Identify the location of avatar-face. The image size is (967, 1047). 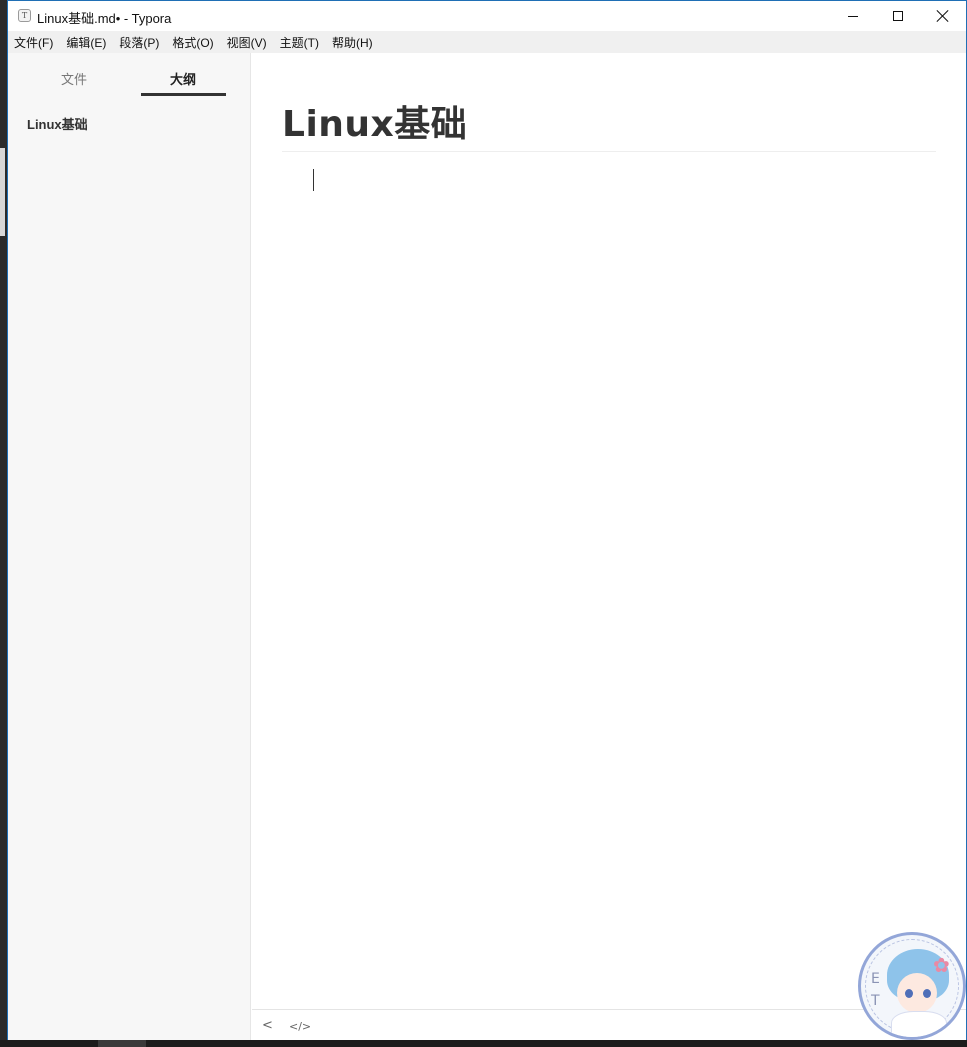
(917, 993).